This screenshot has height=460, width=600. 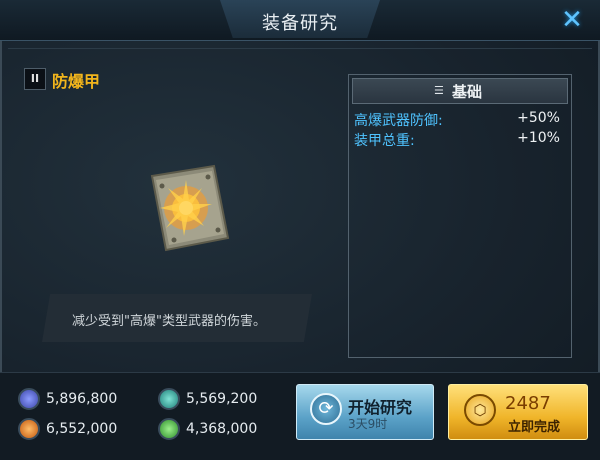 I want to click on title-bar: 装备研究 ✕, so click(x=300, y=20).